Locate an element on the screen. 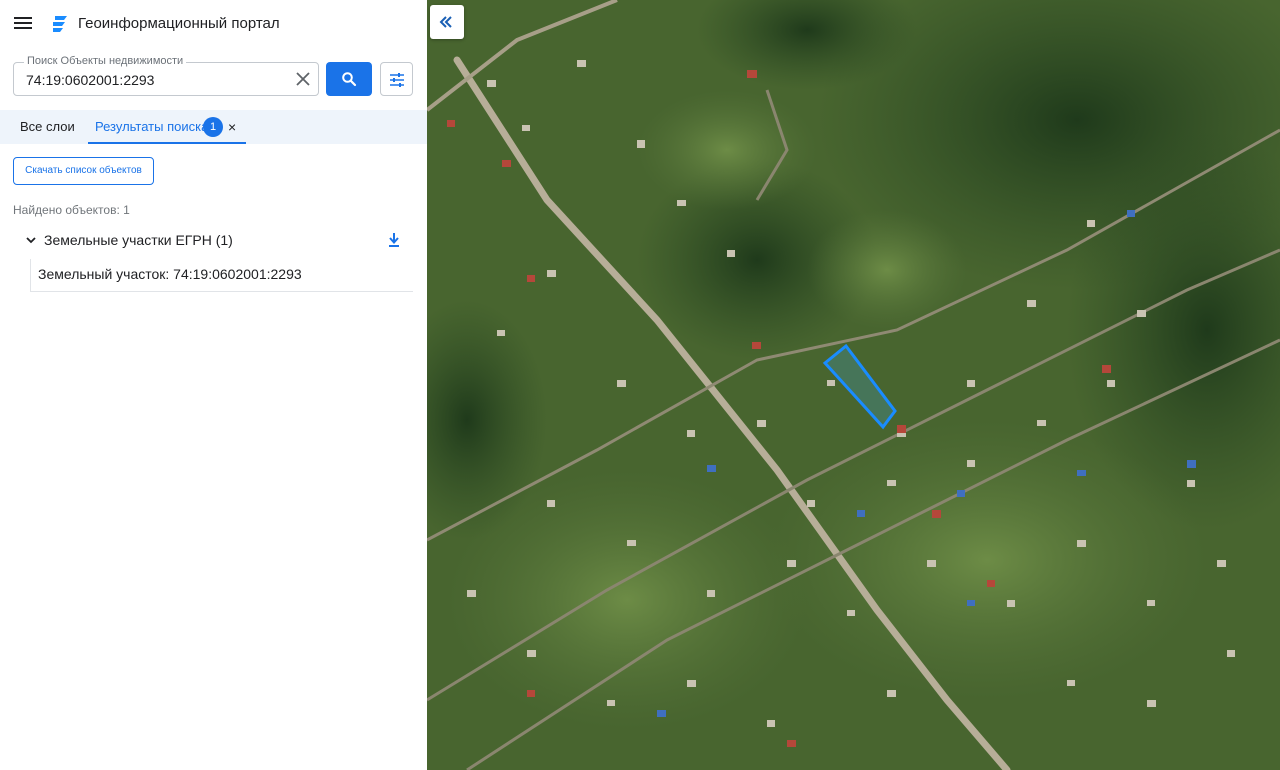 This screenshot has height=770, width=1280. found-count: Найдено объектов: 1 is located at coordinates (71, 210).